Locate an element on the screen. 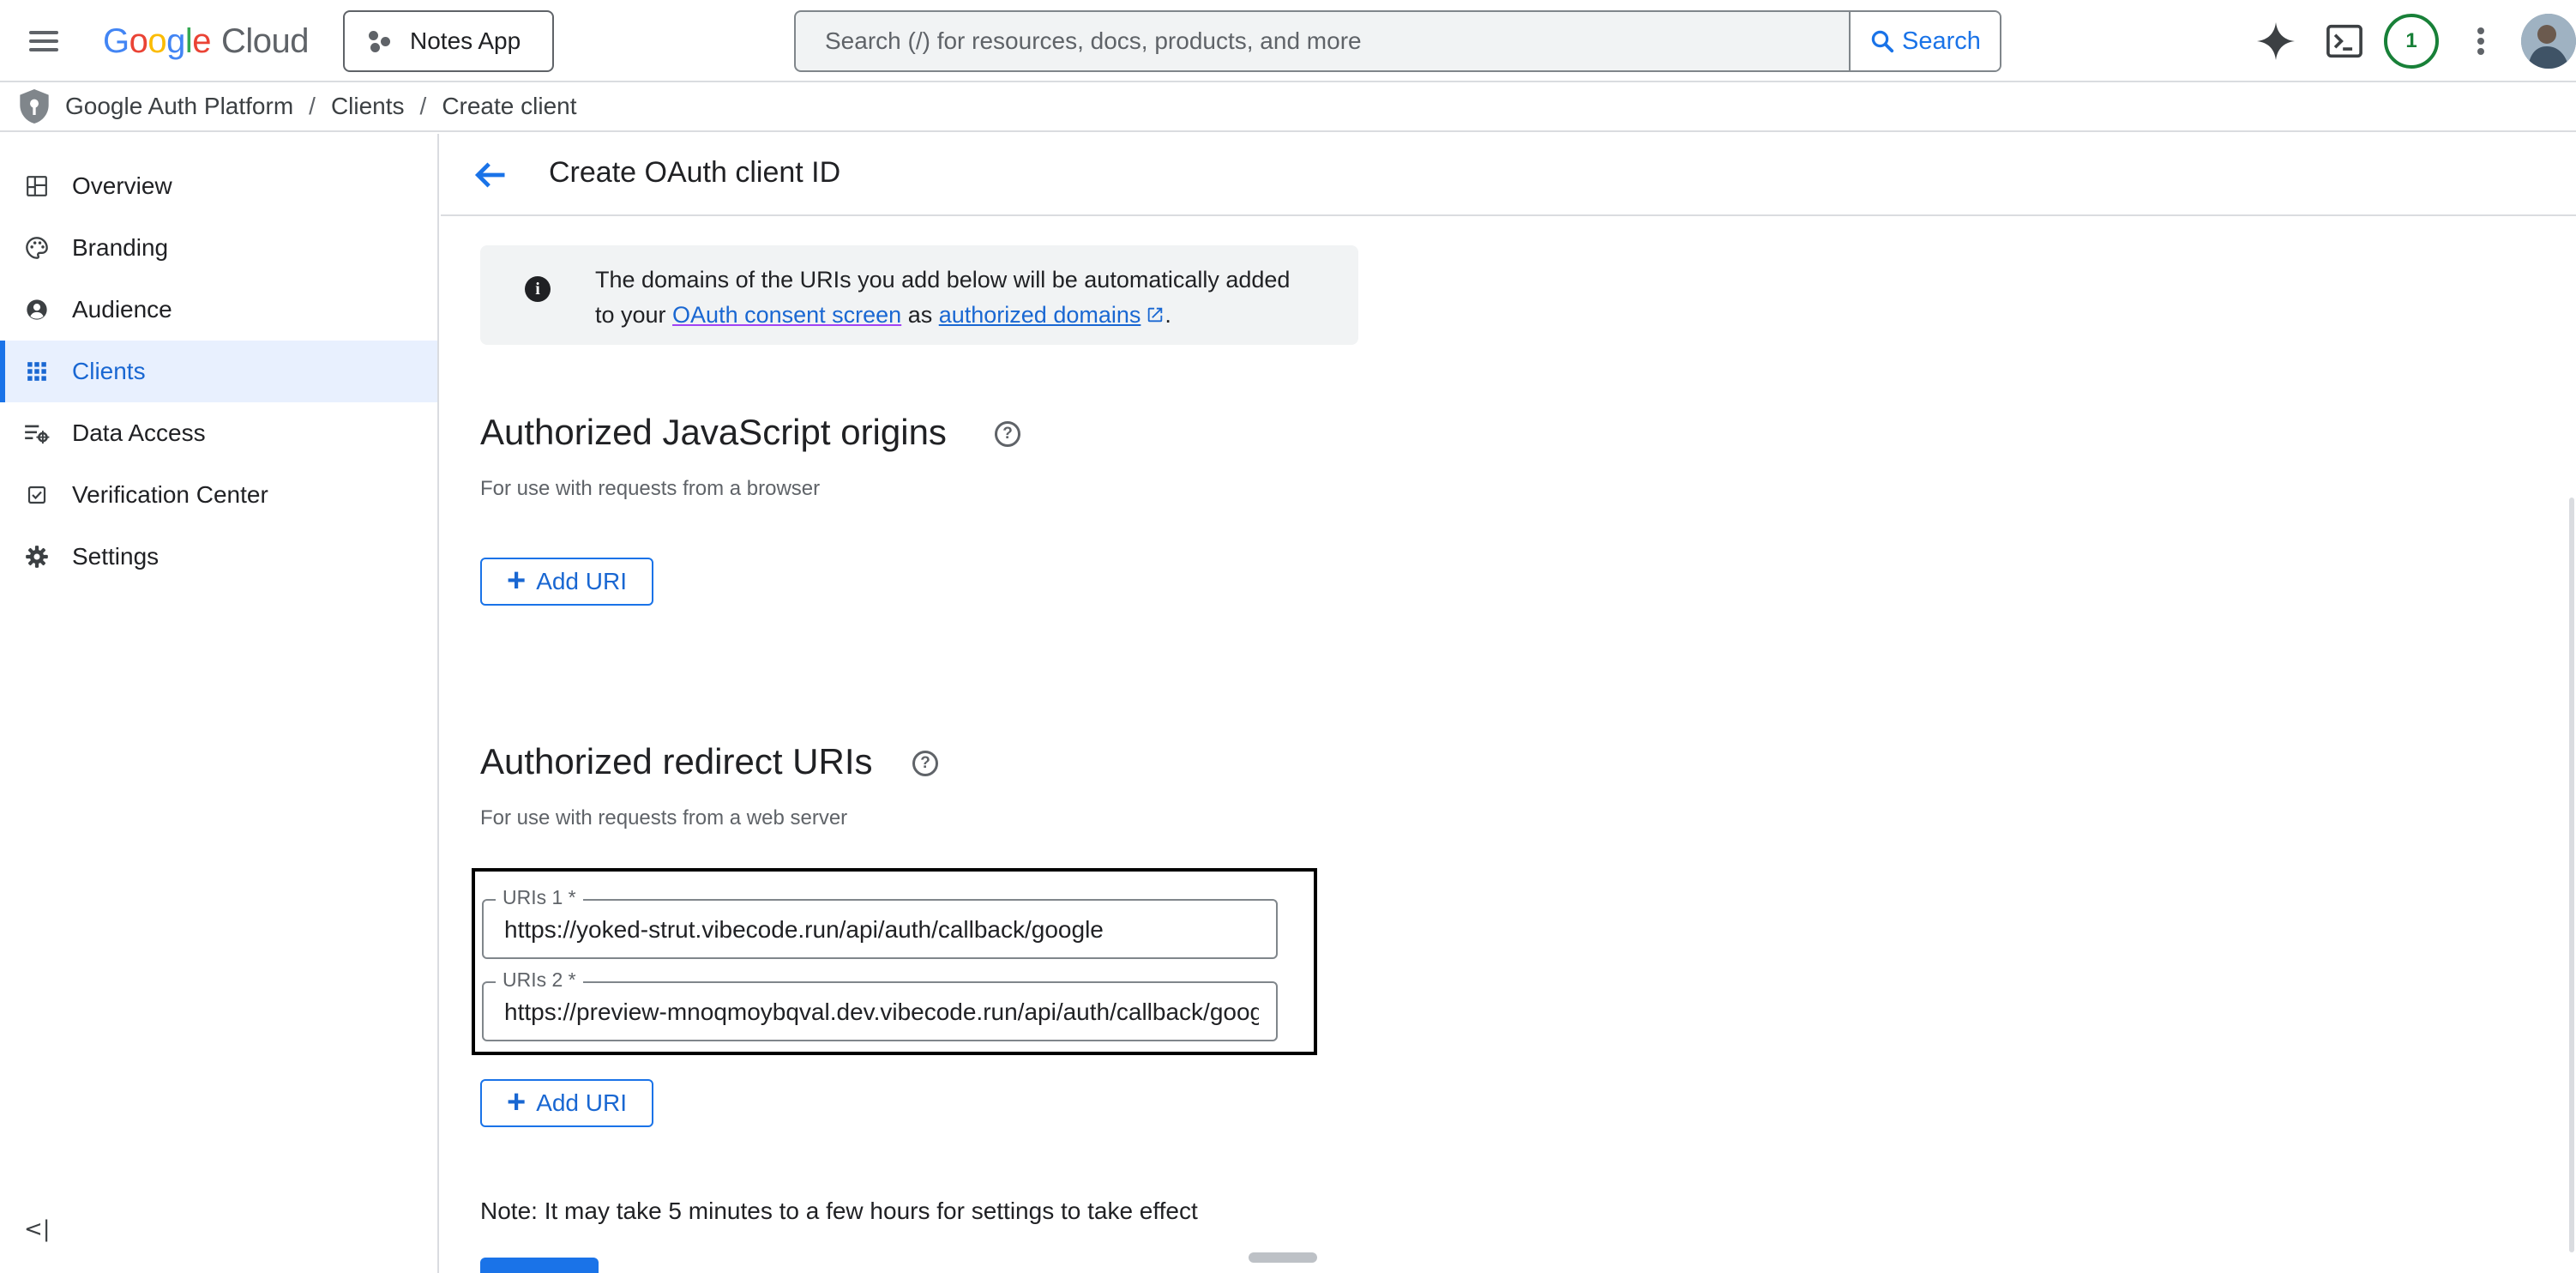 The height and width of the screenshot is (1273, 2576). project-picker-button: Notes App is located at coordinates (448, 41).